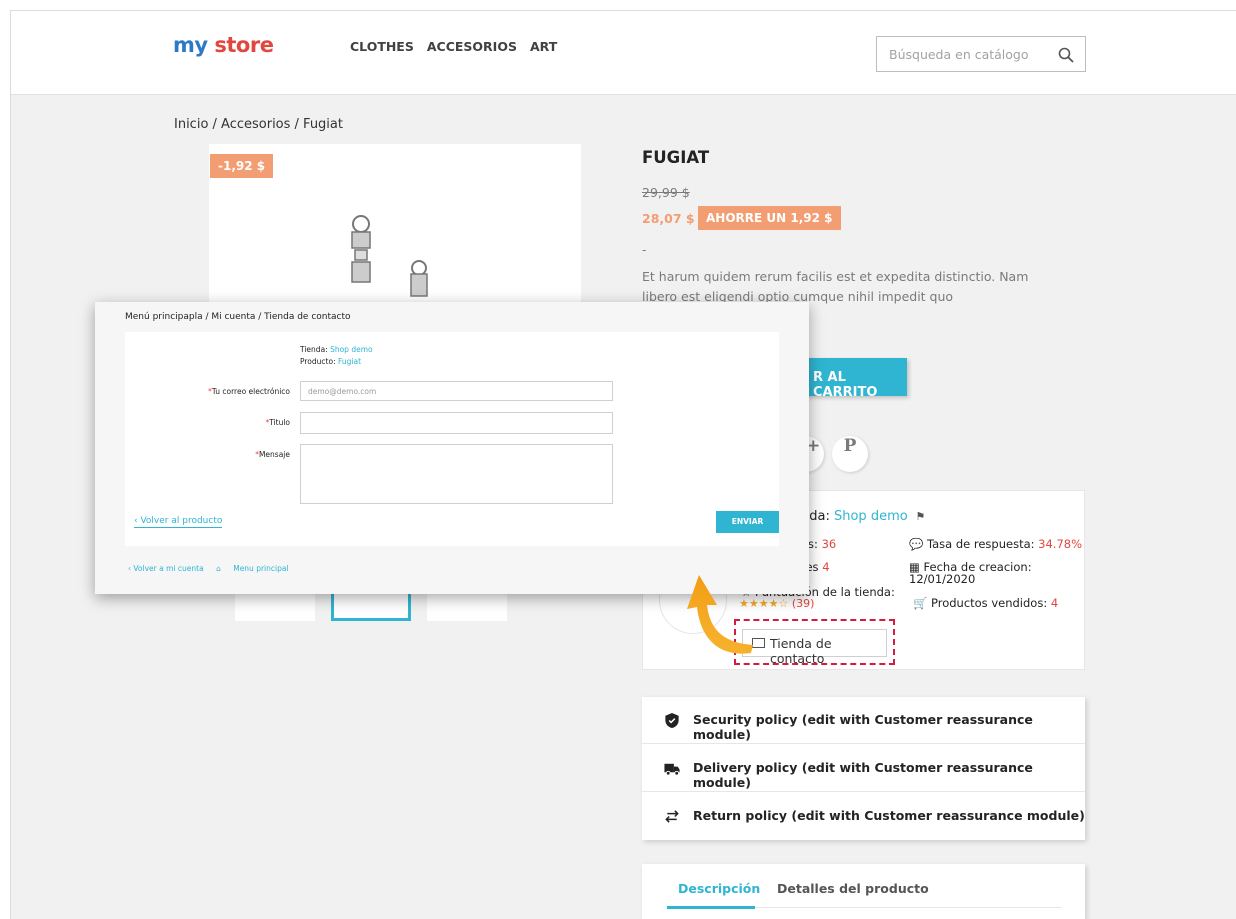 This screenshot has height=919, width=1236. Describe the element at coordinates (258, 124) in the screenshot. I see `breadcrumb: Inicio / Accesorios / Fugiat` at that location.